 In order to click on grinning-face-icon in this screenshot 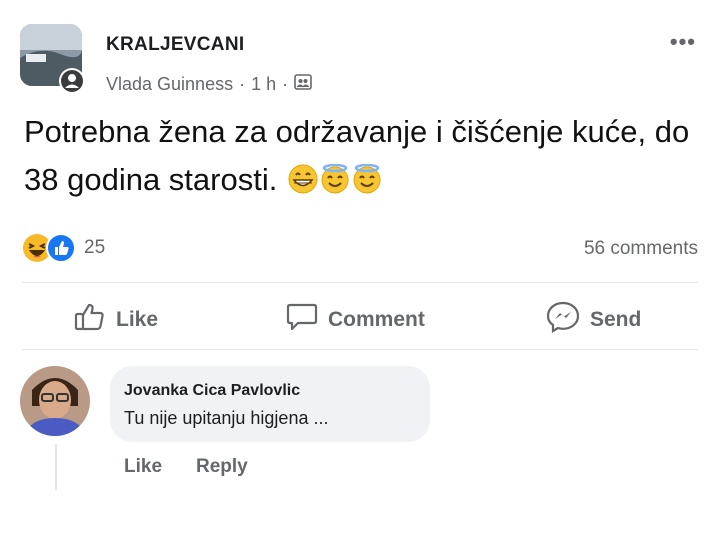, I will do `click(303, 177)`.